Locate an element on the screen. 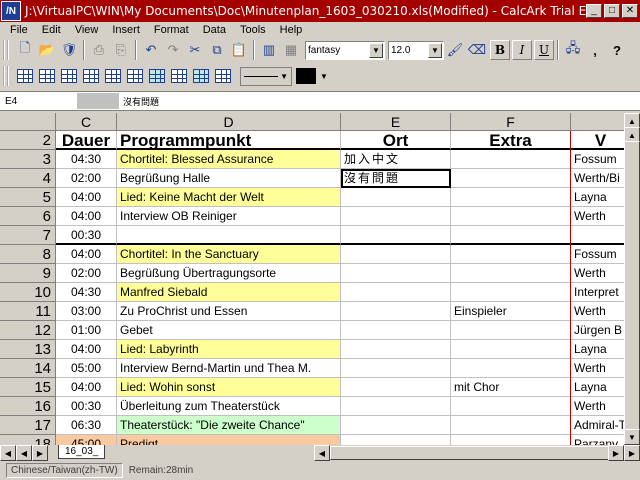 The width and height of the screenshot is (640, 480). cell-ort: Ort is located at coordinates (396, 140).